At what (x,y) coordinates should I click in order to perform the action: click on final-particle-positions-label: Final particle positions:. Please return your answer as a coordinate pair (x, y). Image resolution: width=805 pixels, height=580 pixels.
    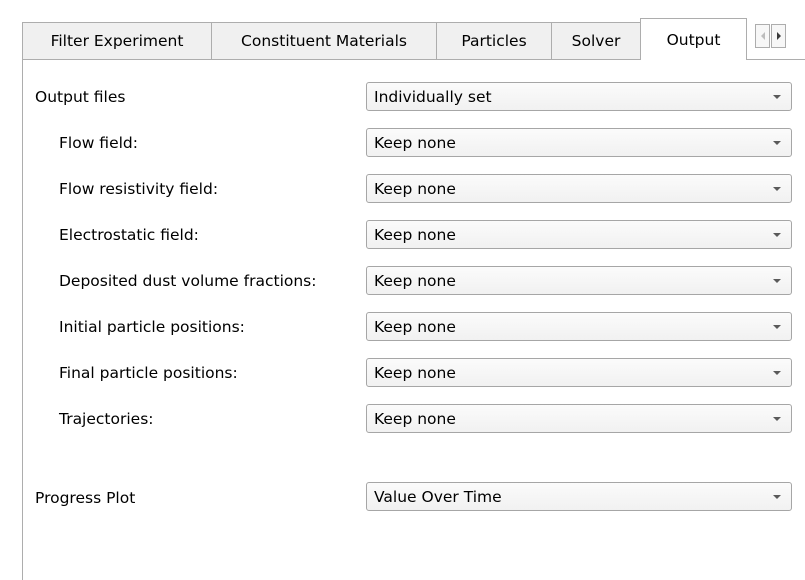
    Looking at the image, I should click on (148, 373).